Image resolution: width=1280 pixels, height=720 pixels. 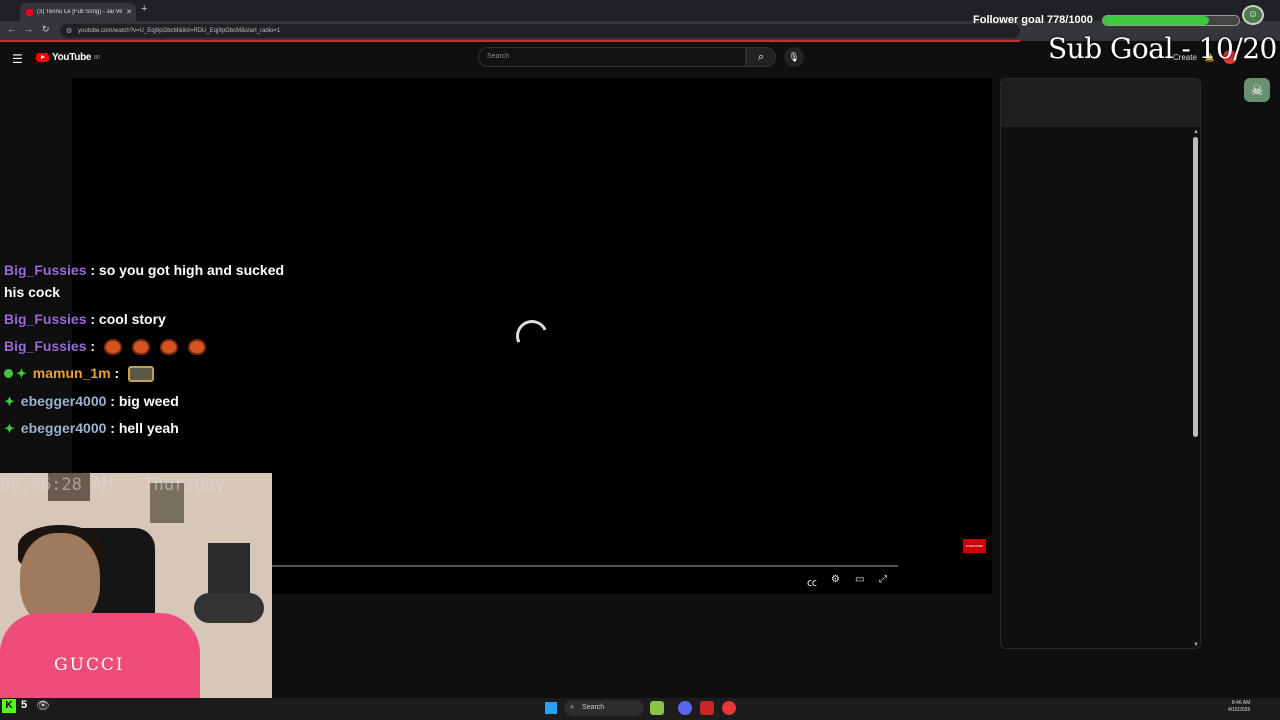 What do you see at coordinates (24, 705) in the screenshot?
I see `viewer-count: 5` at bounding box center [24, 705].